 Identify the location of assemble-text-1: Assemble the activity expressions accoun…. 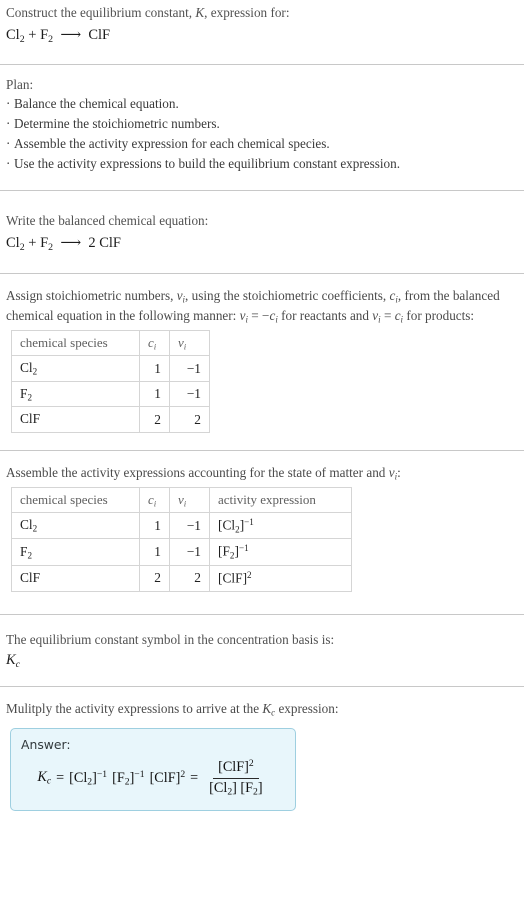
(197, 473).